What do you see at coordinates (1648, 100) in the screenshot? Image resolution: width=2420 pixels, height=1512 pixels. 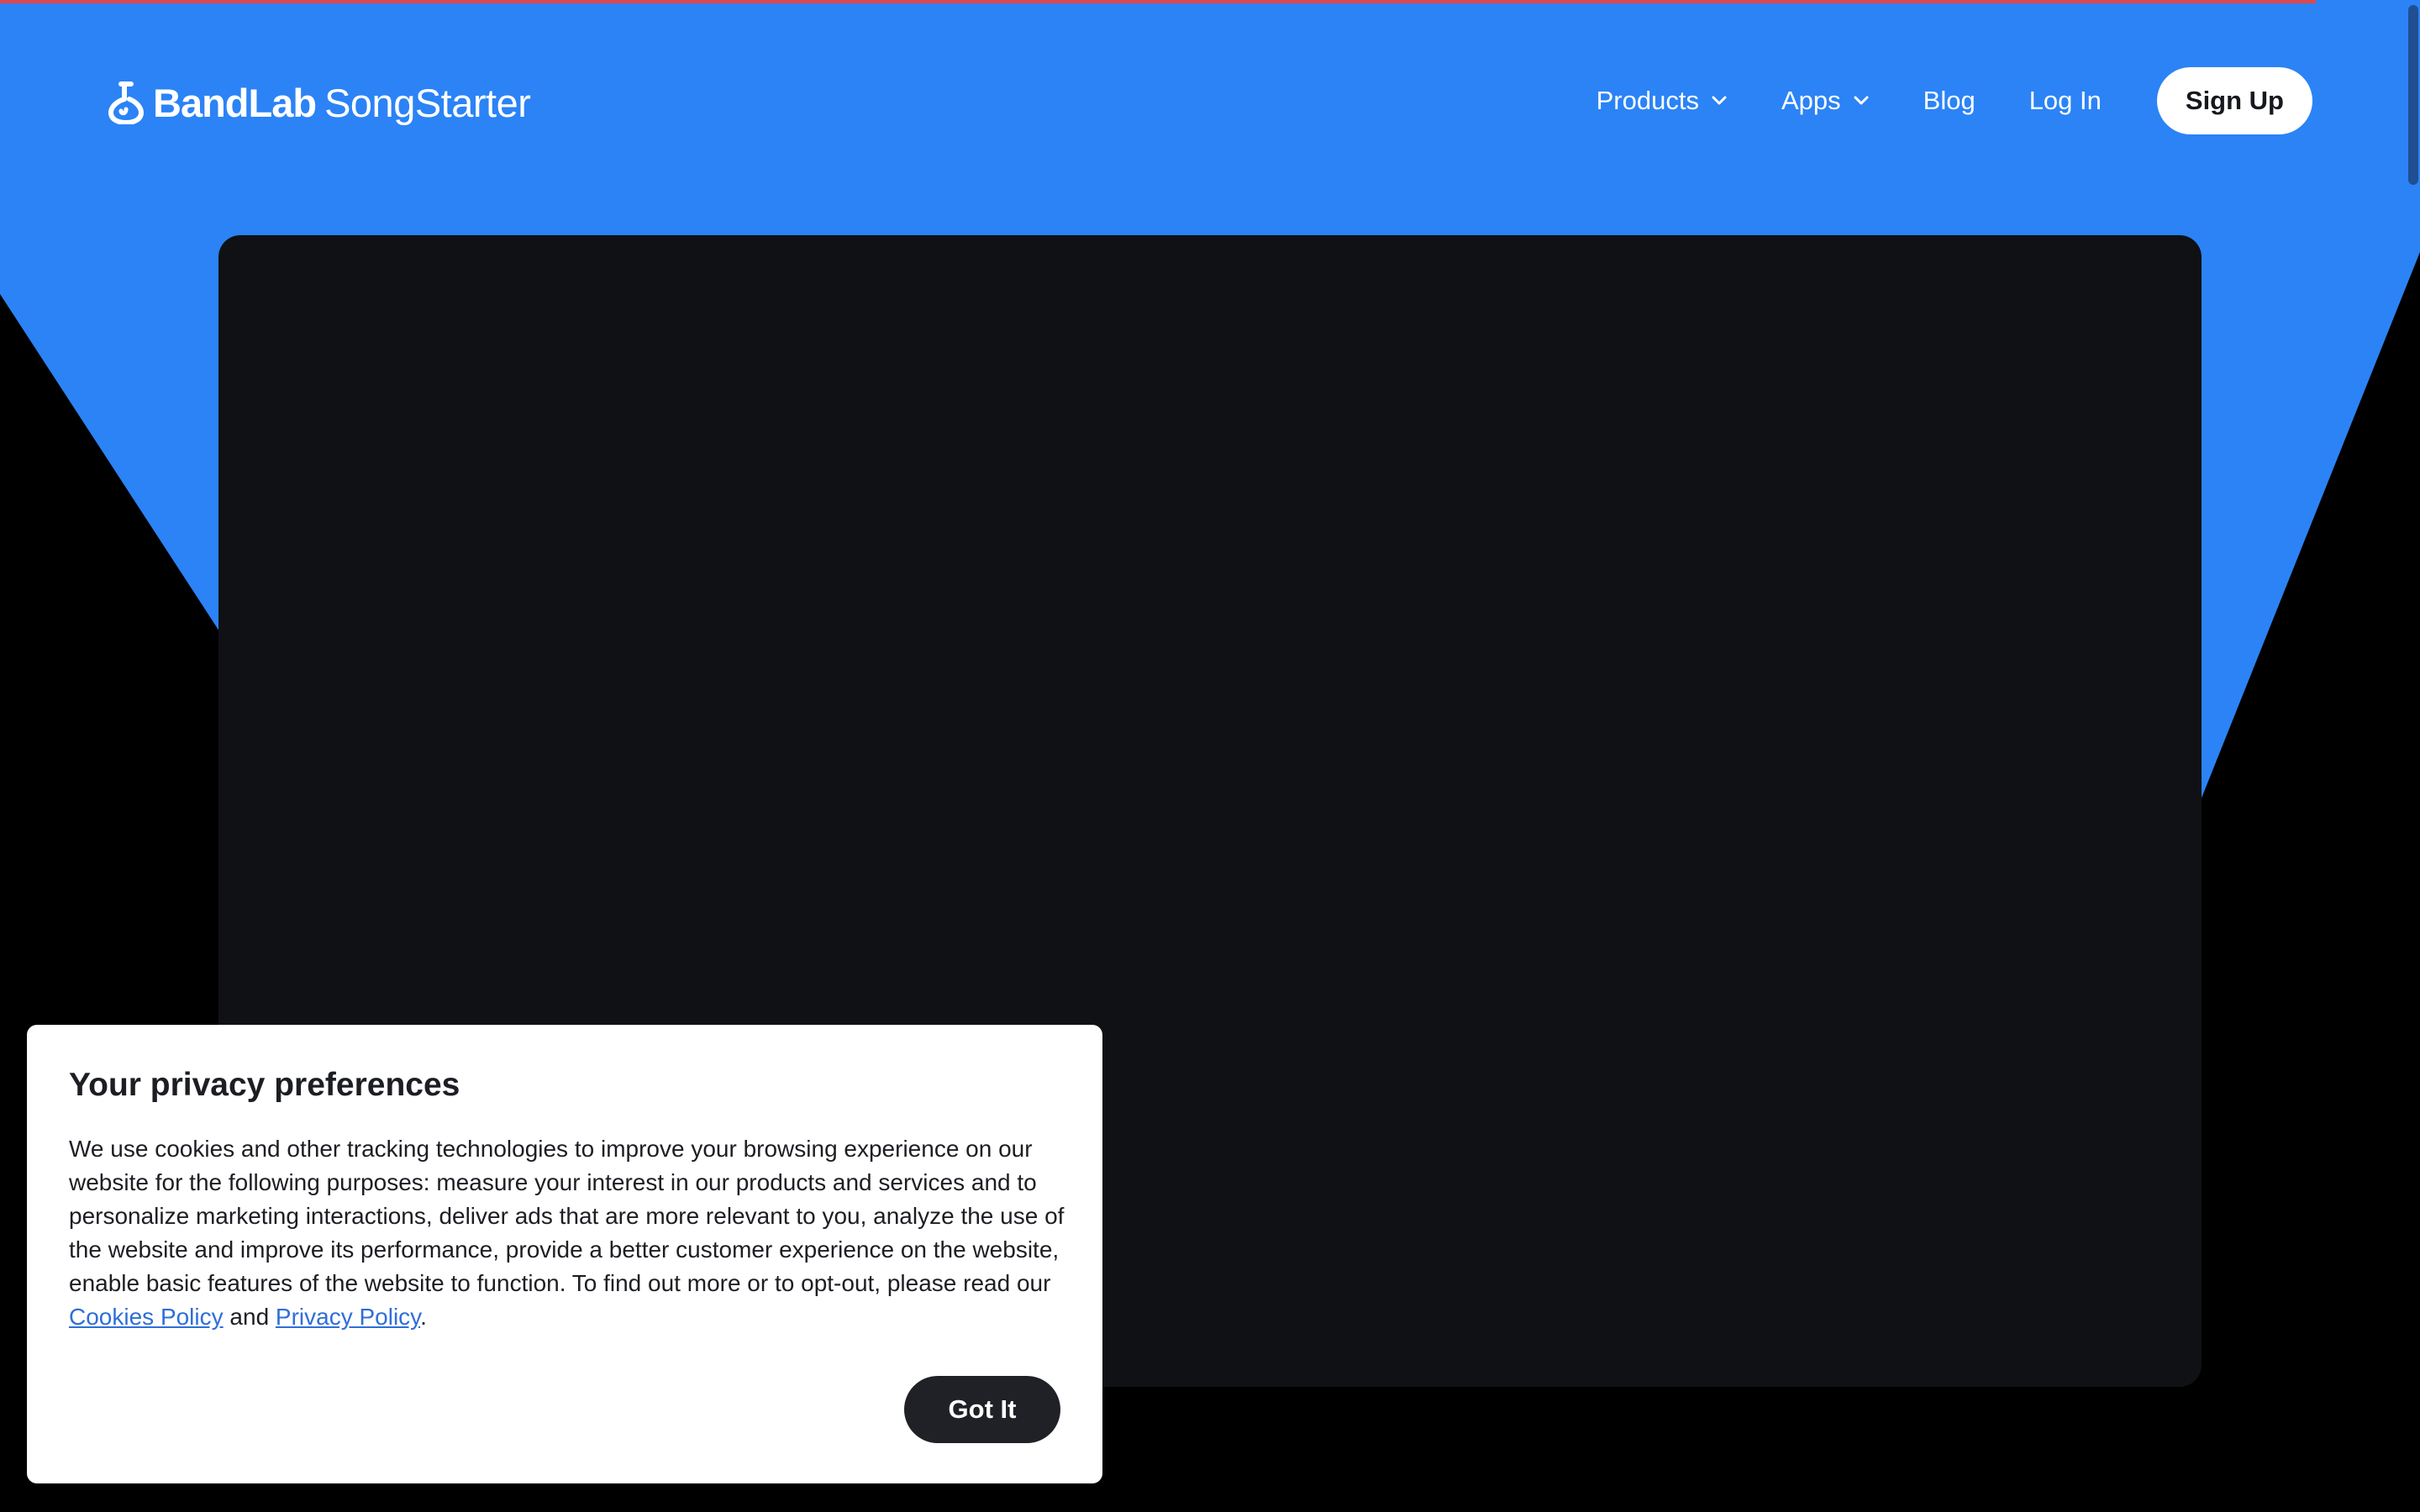 I see `nav-products-label: Products` at bounding box center [1648, 100].